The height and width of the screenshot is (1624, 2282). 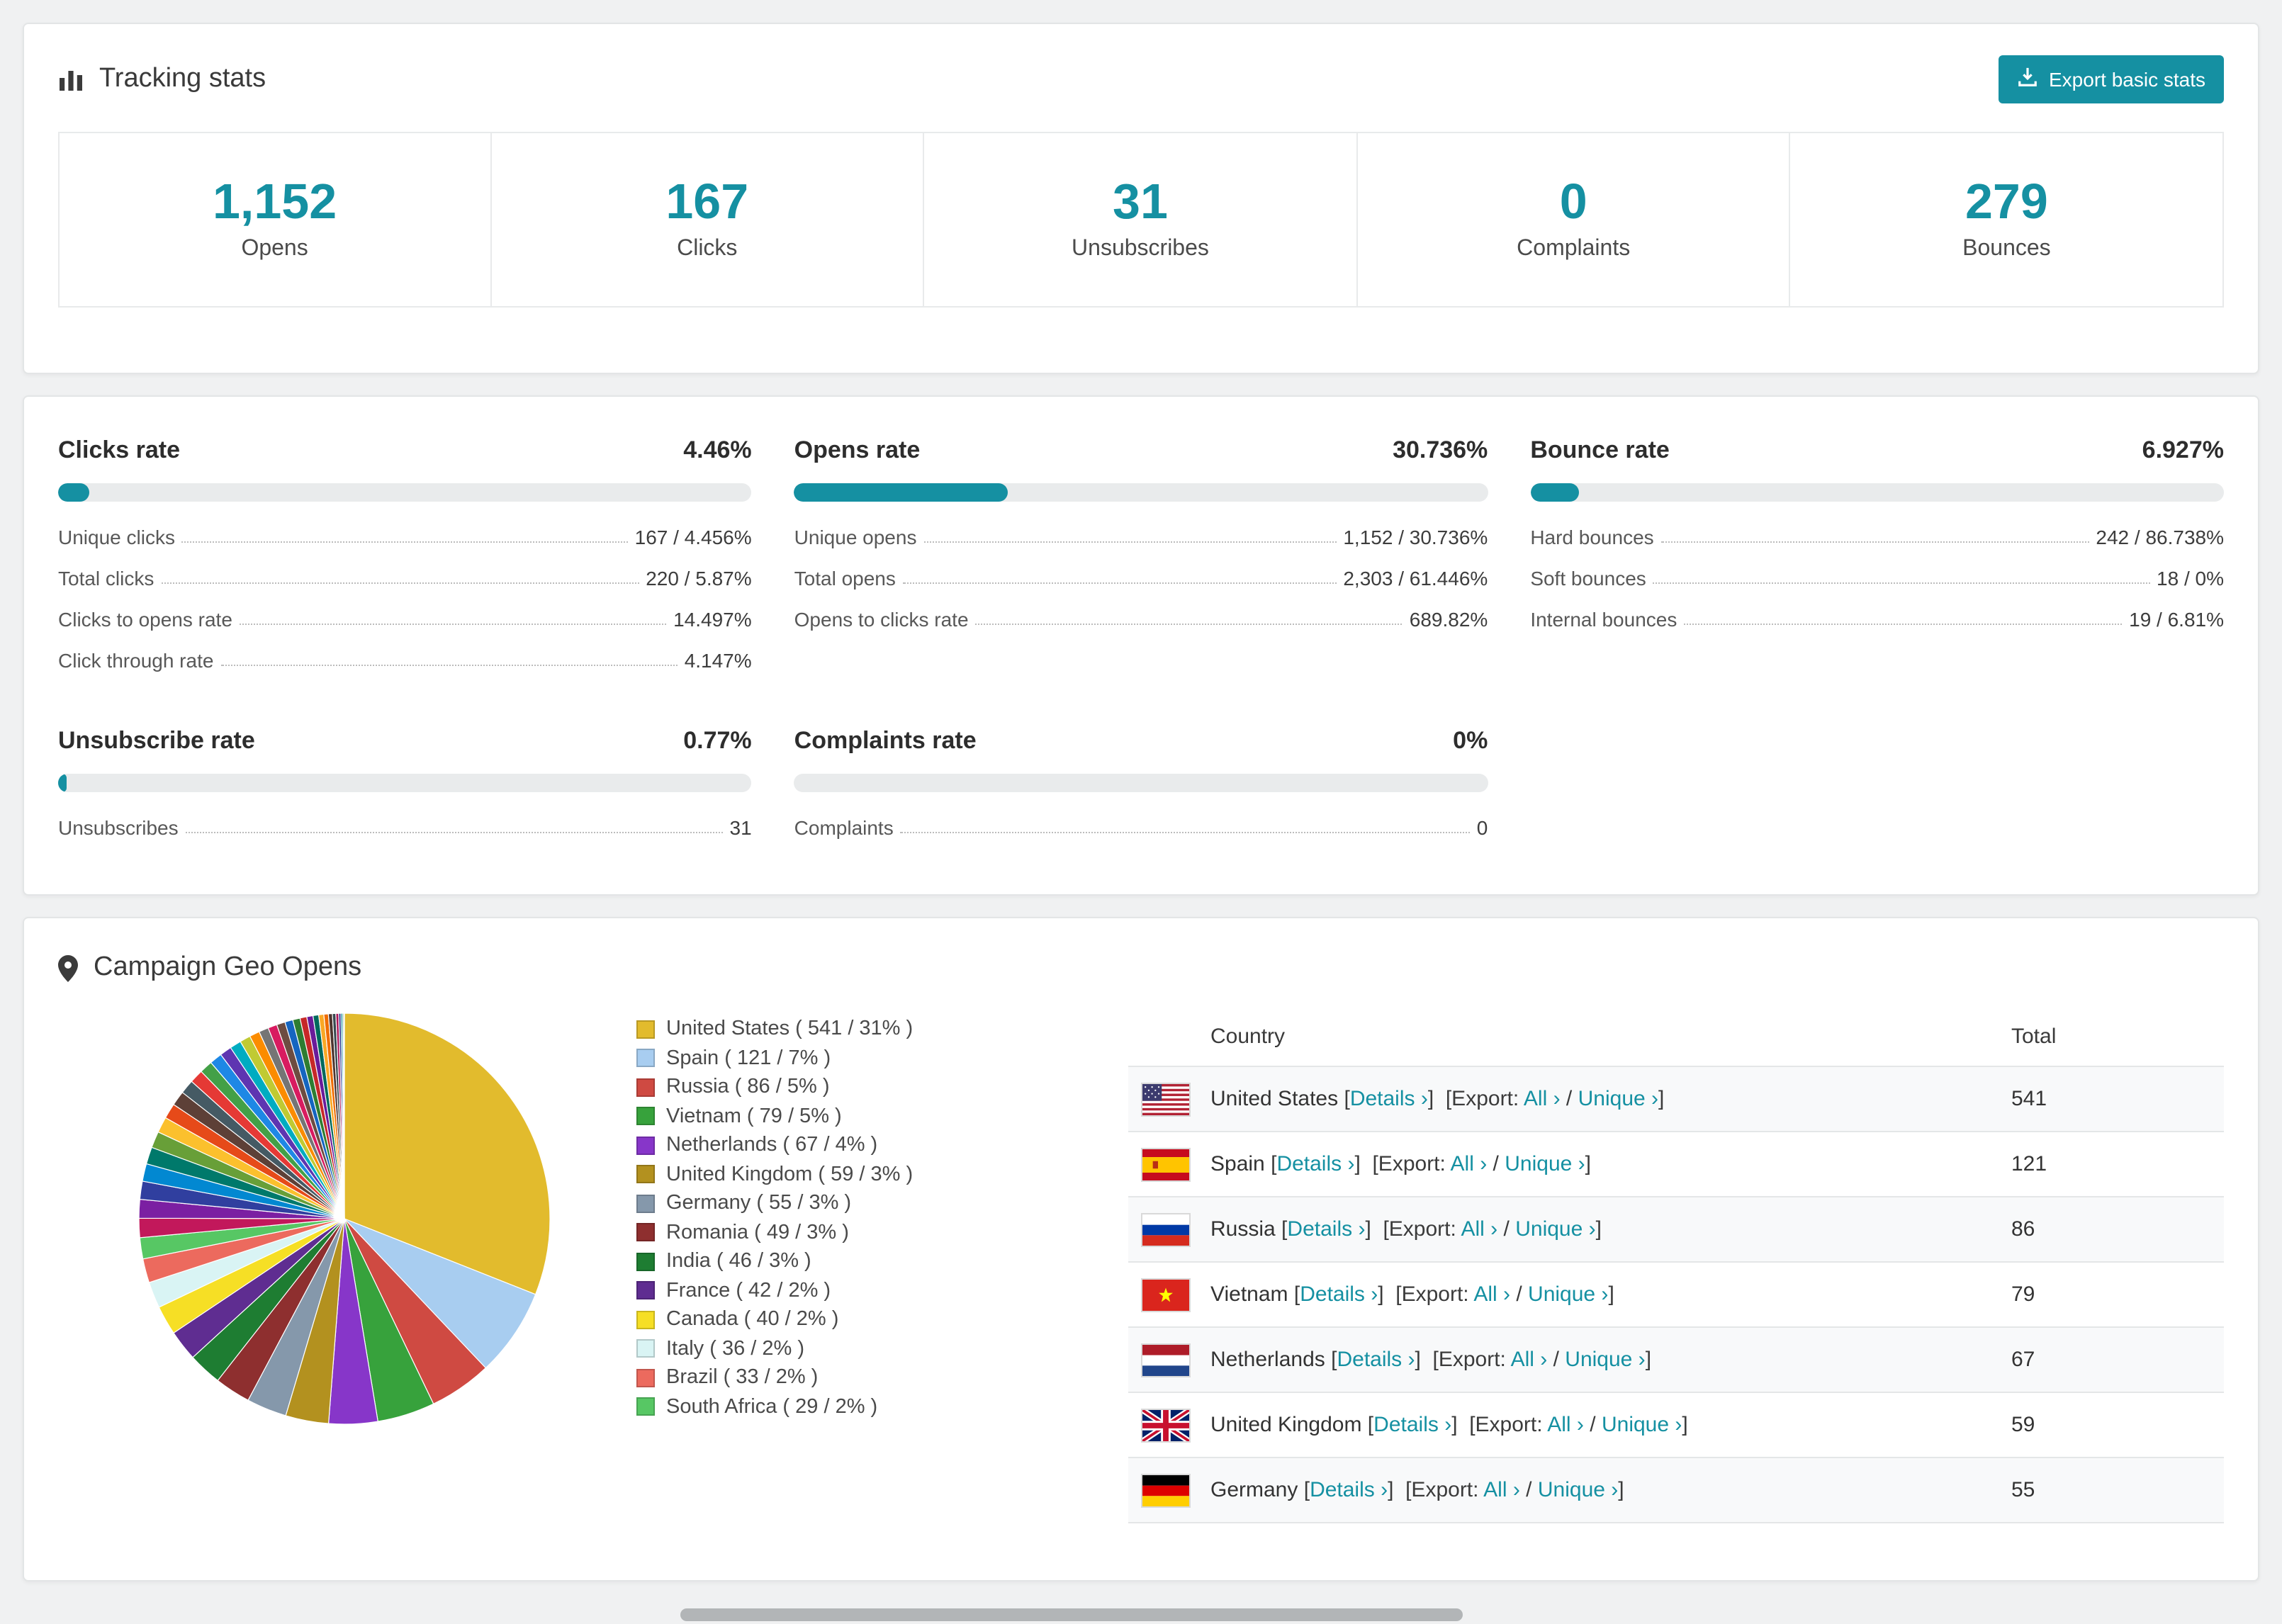 I want to click on legend-item: Italy ( 36 / 2% ), so click(x=813, y=1348).